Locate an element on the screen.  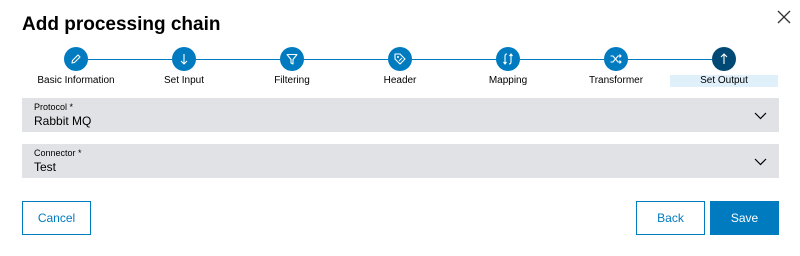
close-icon is located at coordinates (784, 17).